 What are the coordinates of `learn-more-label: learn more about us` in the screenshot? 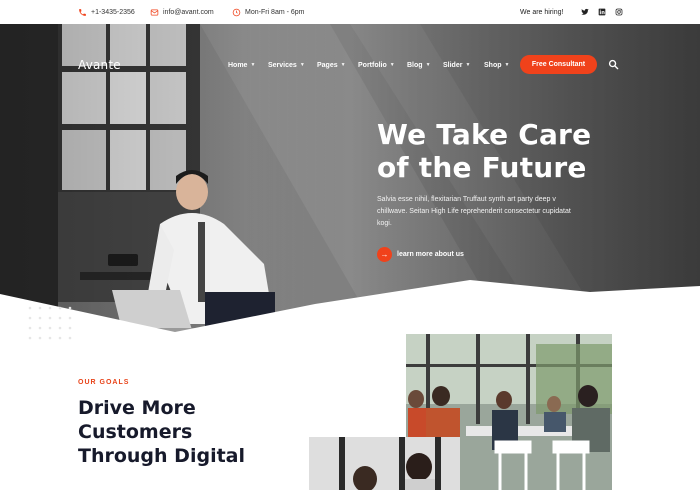 It's located at (430, 254).